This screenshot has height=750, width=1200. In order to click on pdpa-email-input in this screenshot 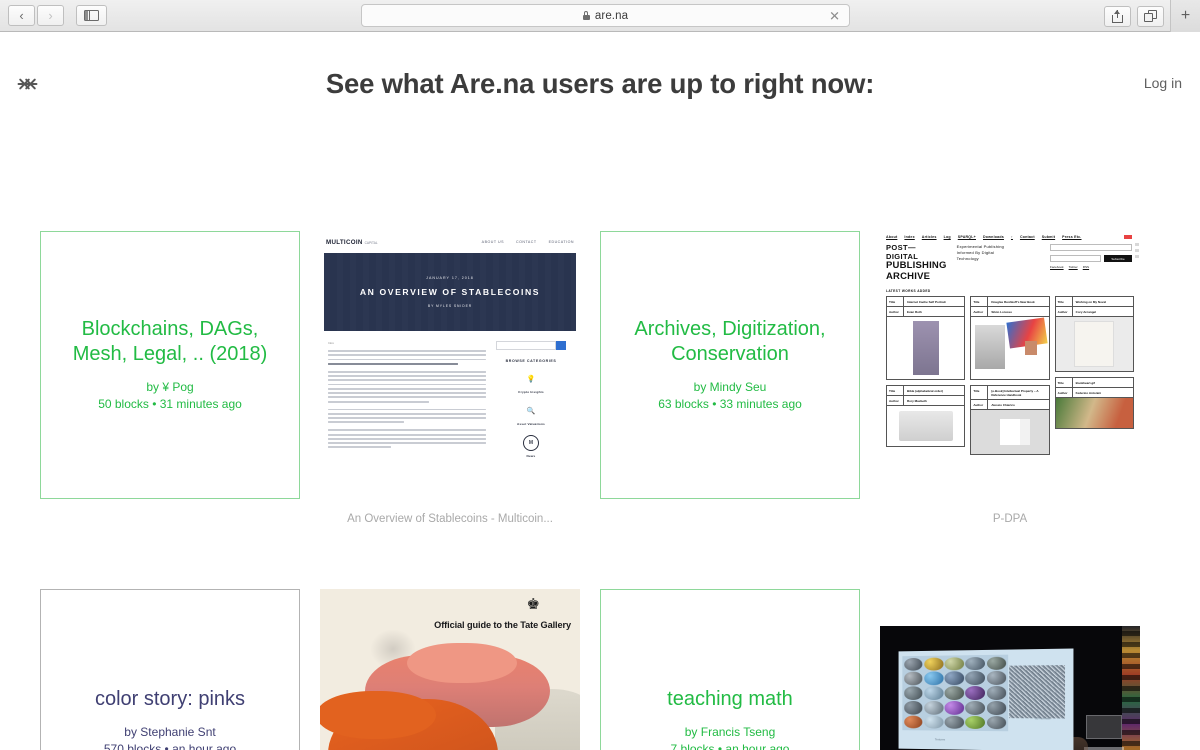, I will do `click(1075, 258)`.